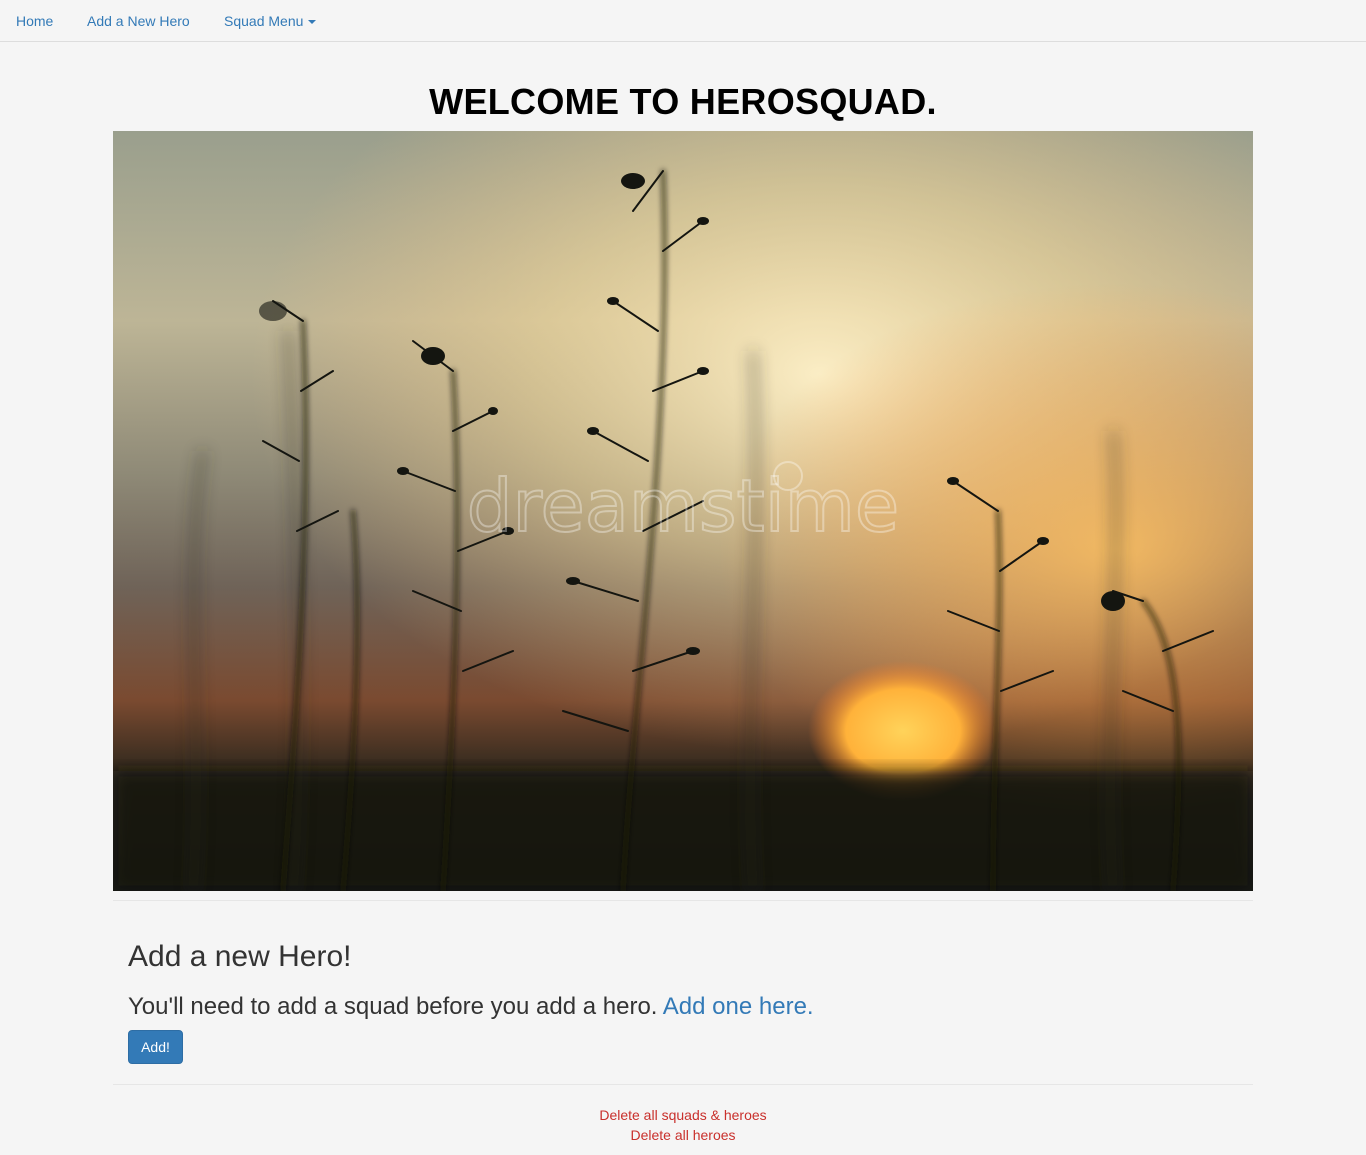 The height and width of the screenshot is (1155, 1366). Describe the element at coordinates (34, 21) in the screenshot. I see `nav-home-link: Home` at that location.